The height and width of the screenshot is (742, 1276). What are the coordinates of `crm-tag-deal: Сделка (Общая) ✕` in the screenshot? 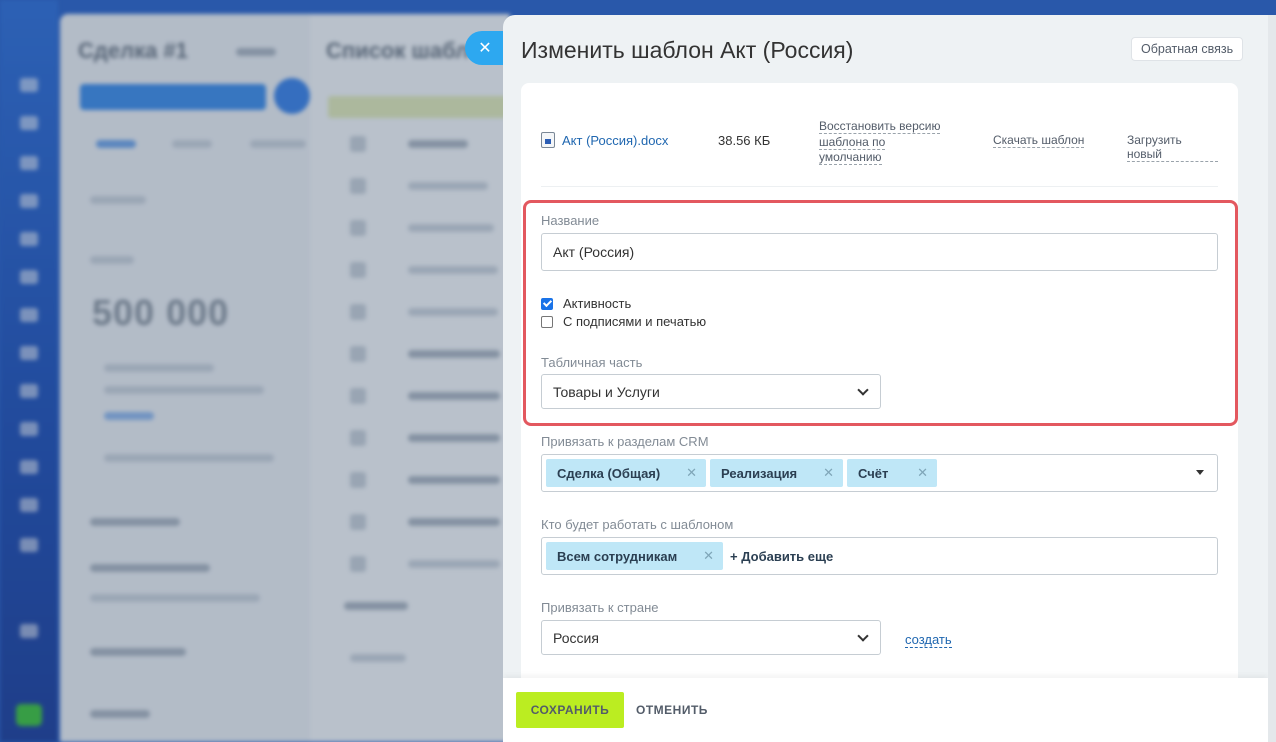 It's located at (626, 473).